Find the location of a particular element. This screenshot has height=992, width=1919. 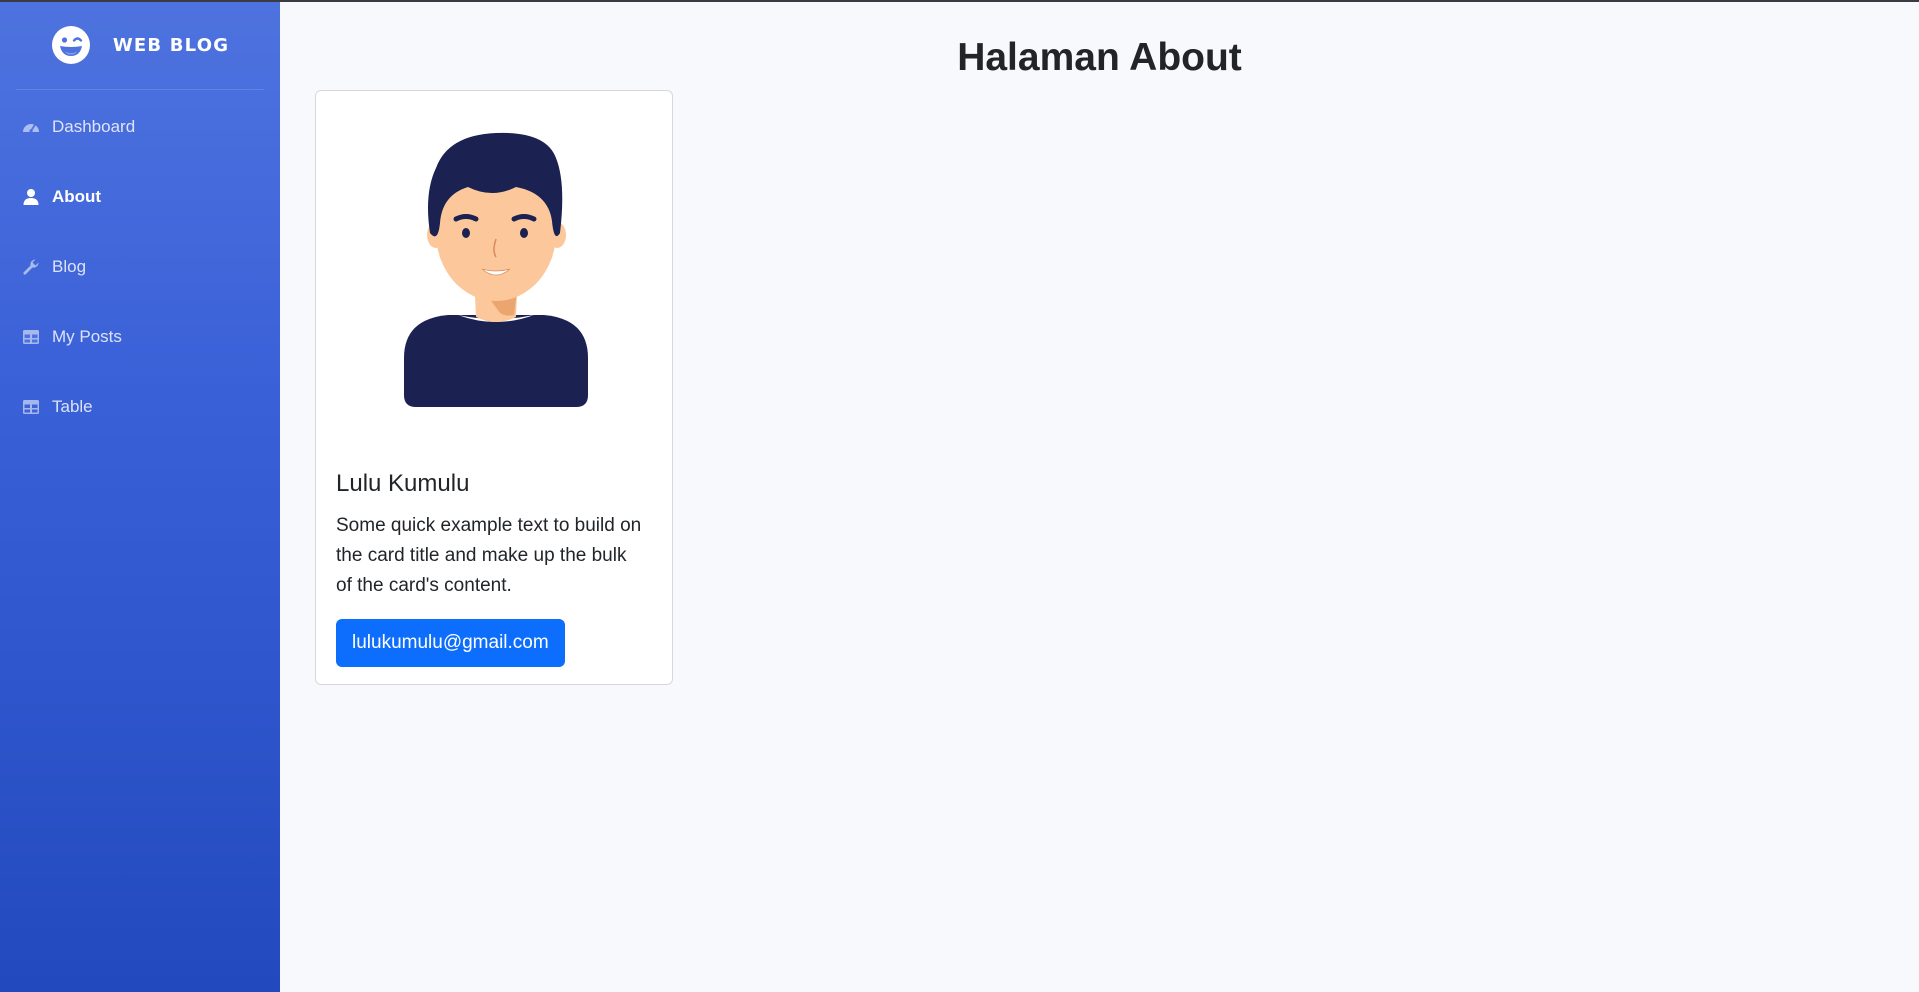

email-button: lulukumulu@gmail.com is located at coordinates (450, 643).